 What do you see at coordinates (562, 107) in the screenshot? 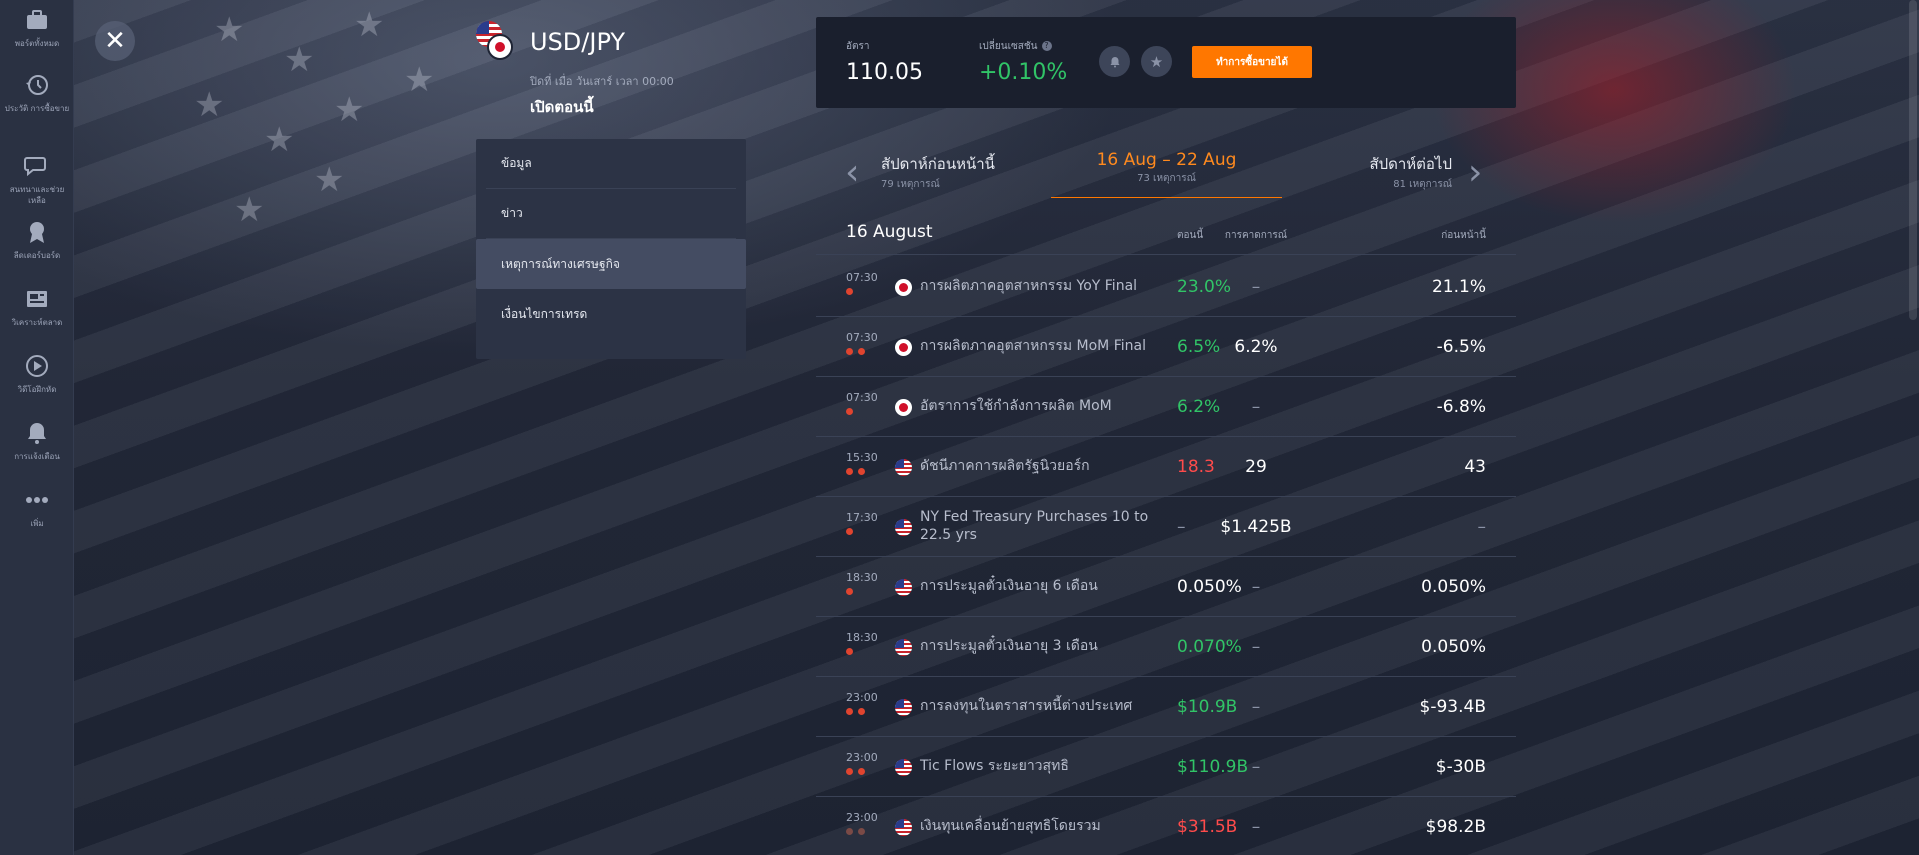
I see `asset-open-status: เปิดตอนนี้` at bounding box center [562, 107].